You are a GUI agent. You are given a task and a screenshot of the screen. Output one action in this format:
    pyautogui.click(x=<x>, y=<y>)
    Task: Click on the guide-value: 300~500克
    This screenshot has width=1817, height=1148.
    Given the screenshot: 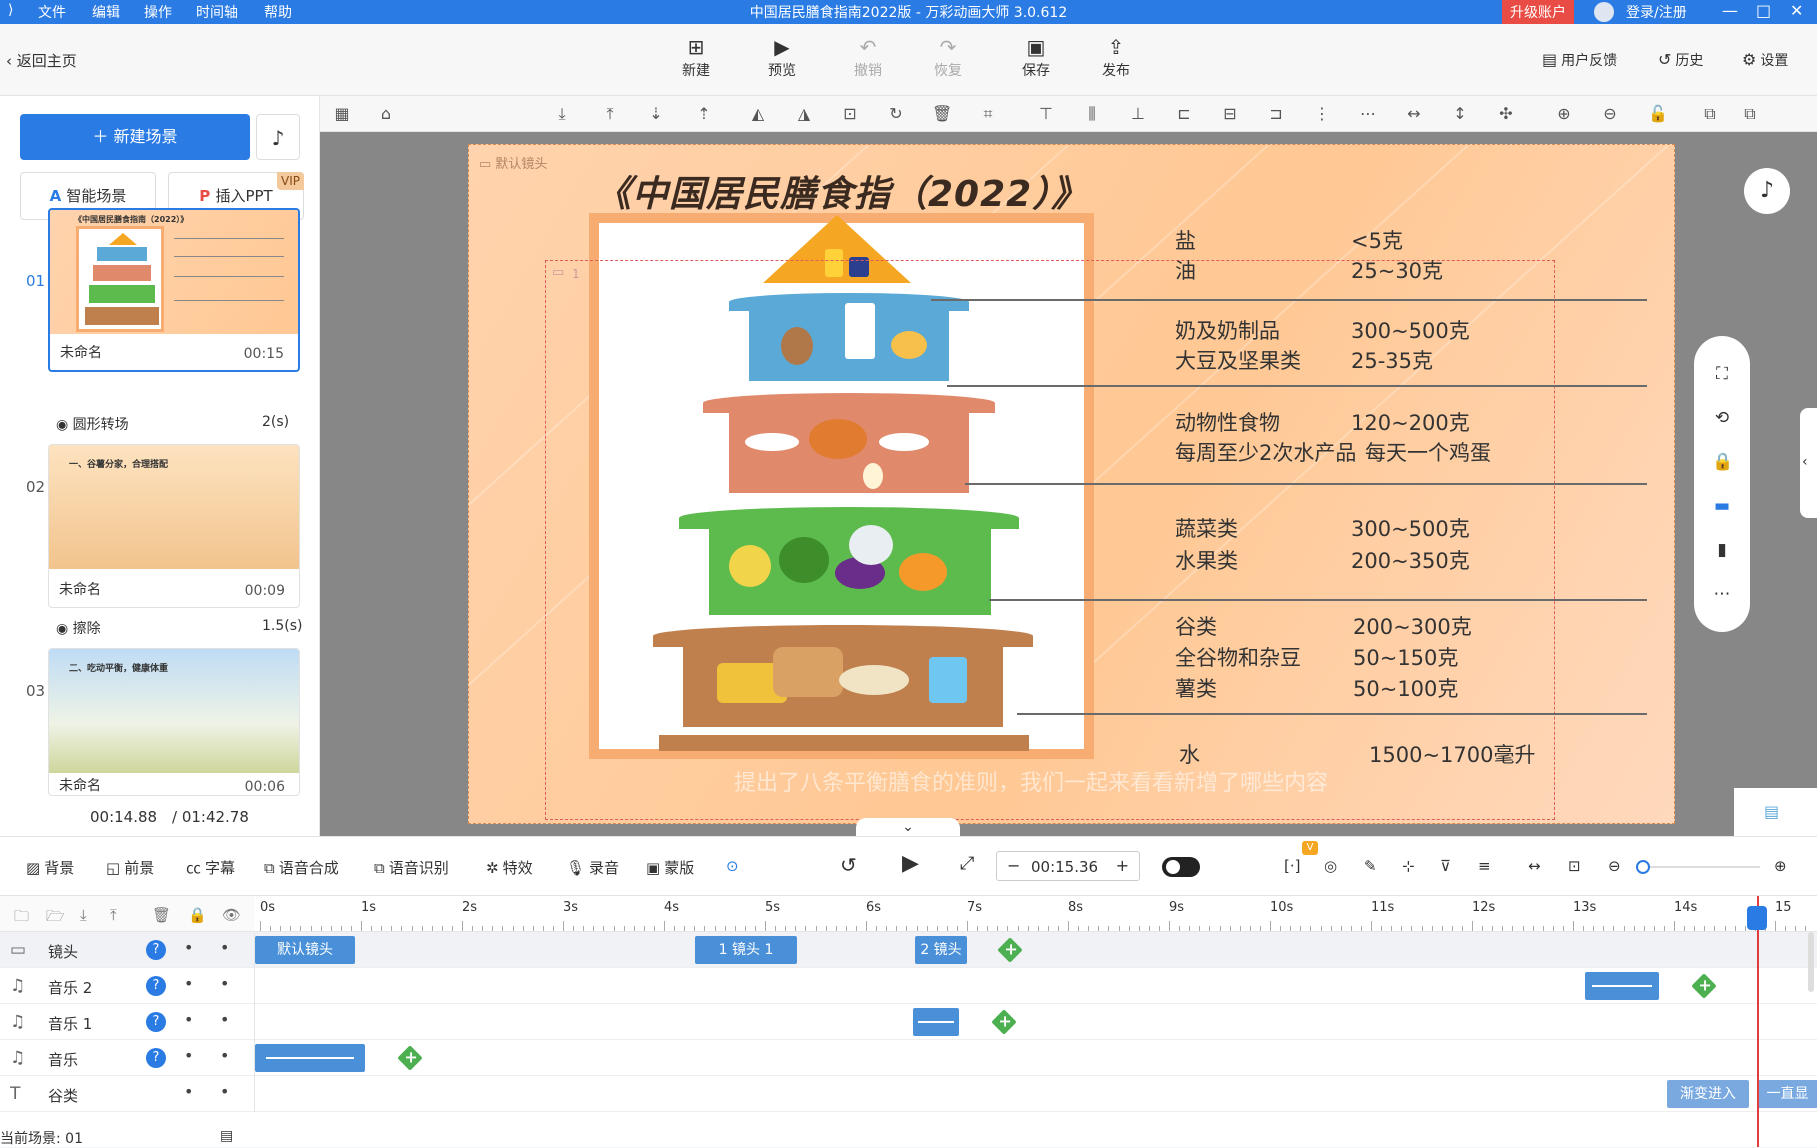 What is the action you would take?
    pyautogui.click(x=1410, y=330)
    